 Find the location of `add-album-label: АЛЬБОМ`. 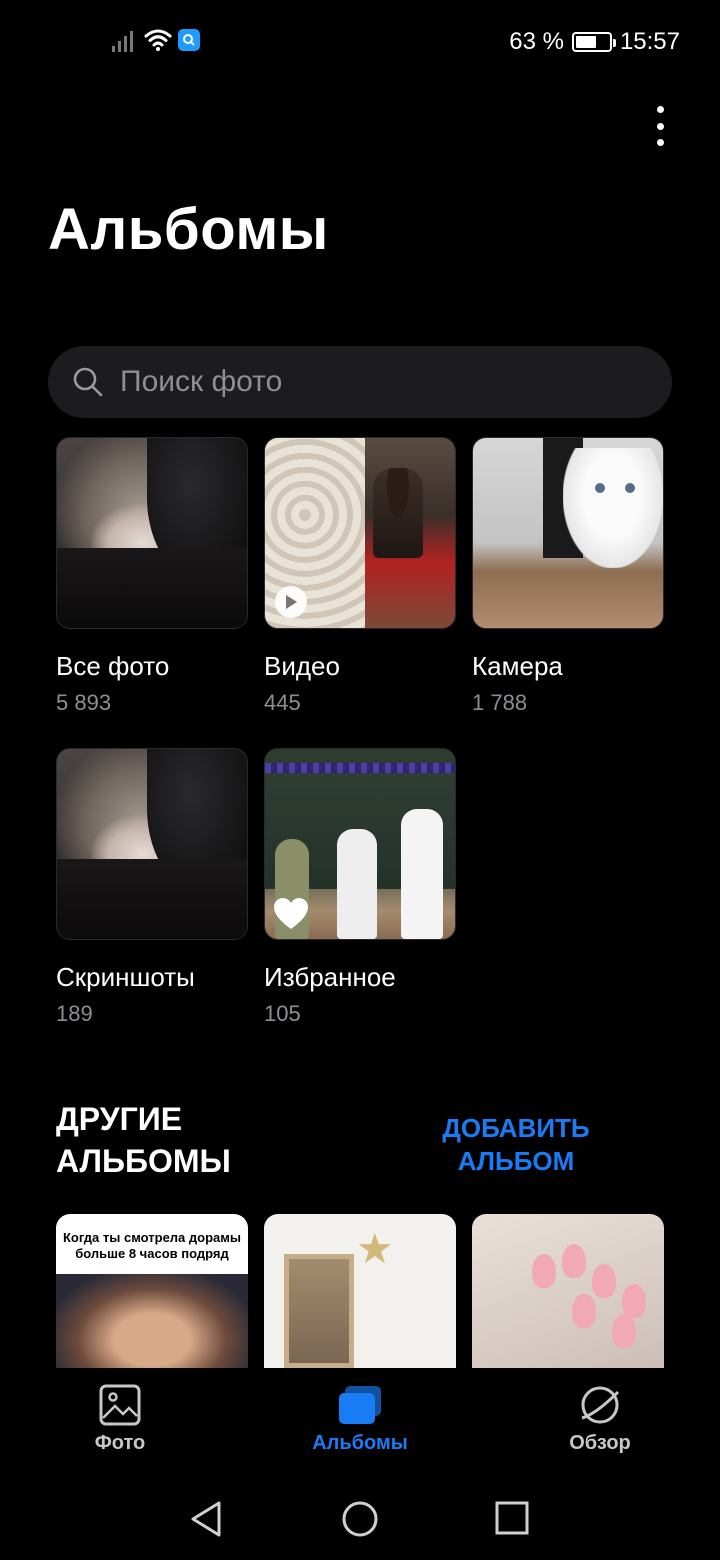

add-album-label: АЛЬБОМ is located at coordinates (516, 1161).